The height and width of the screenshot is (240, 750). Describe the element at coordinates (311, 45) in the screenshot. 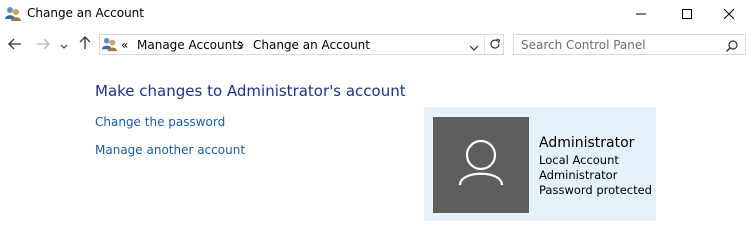

I see `breadcrumb-change-an-account: Change an Account` at that location.